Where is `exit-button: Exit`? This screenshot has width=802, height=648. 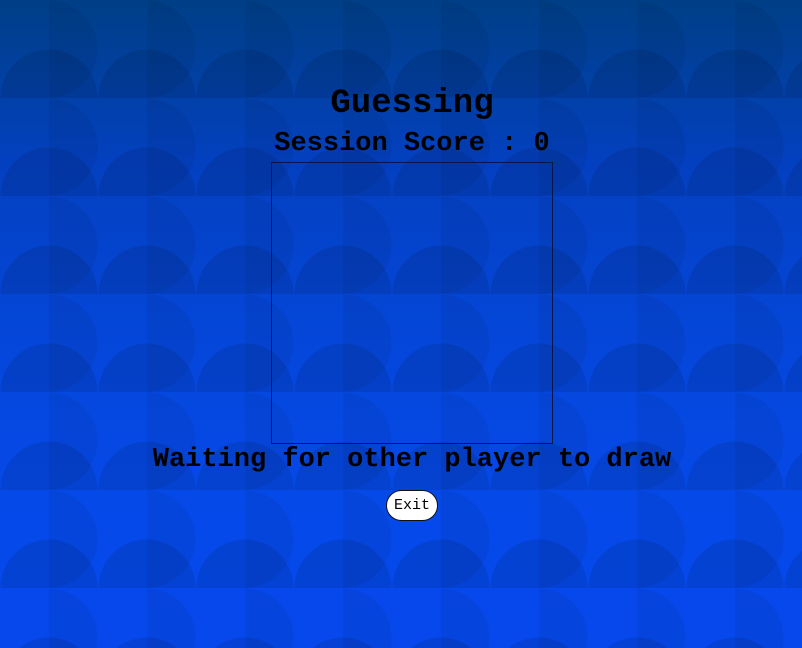 exit-button: Exit is located at coordinates (412, 505).